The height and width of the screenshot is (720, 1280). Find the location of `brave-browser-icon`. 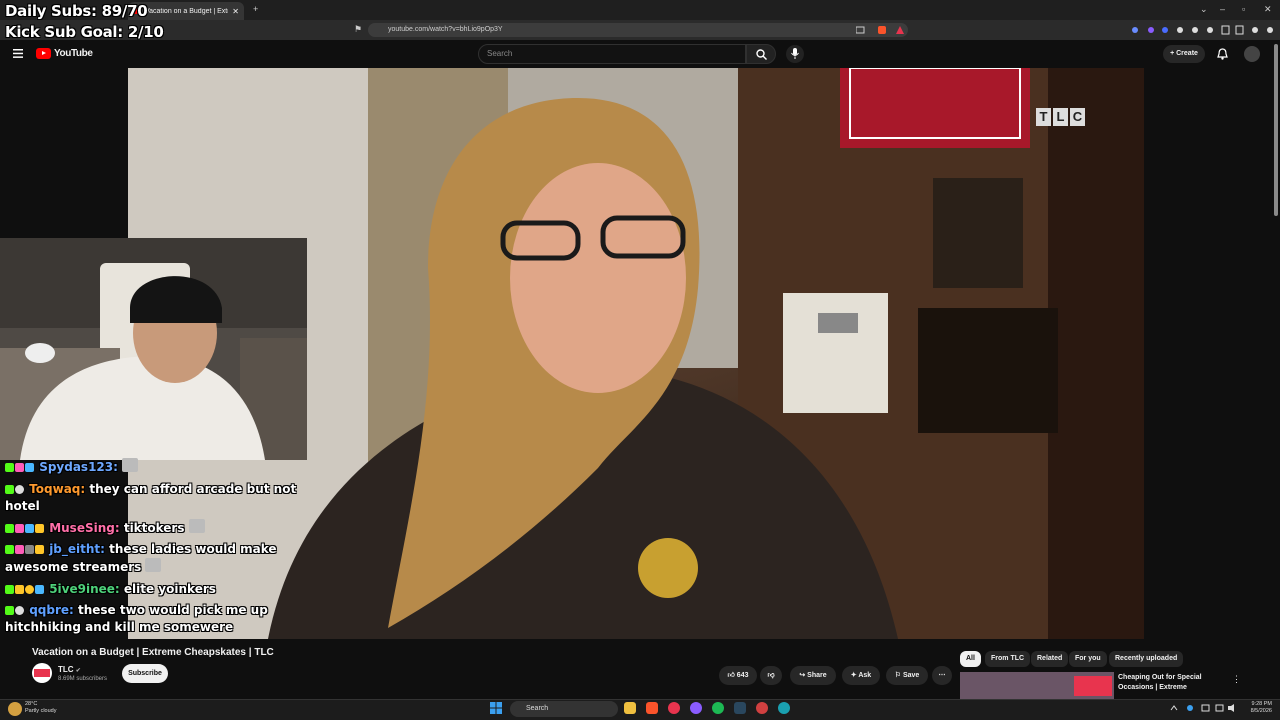

brave-browser-icon is located at coordinates (652, 708).